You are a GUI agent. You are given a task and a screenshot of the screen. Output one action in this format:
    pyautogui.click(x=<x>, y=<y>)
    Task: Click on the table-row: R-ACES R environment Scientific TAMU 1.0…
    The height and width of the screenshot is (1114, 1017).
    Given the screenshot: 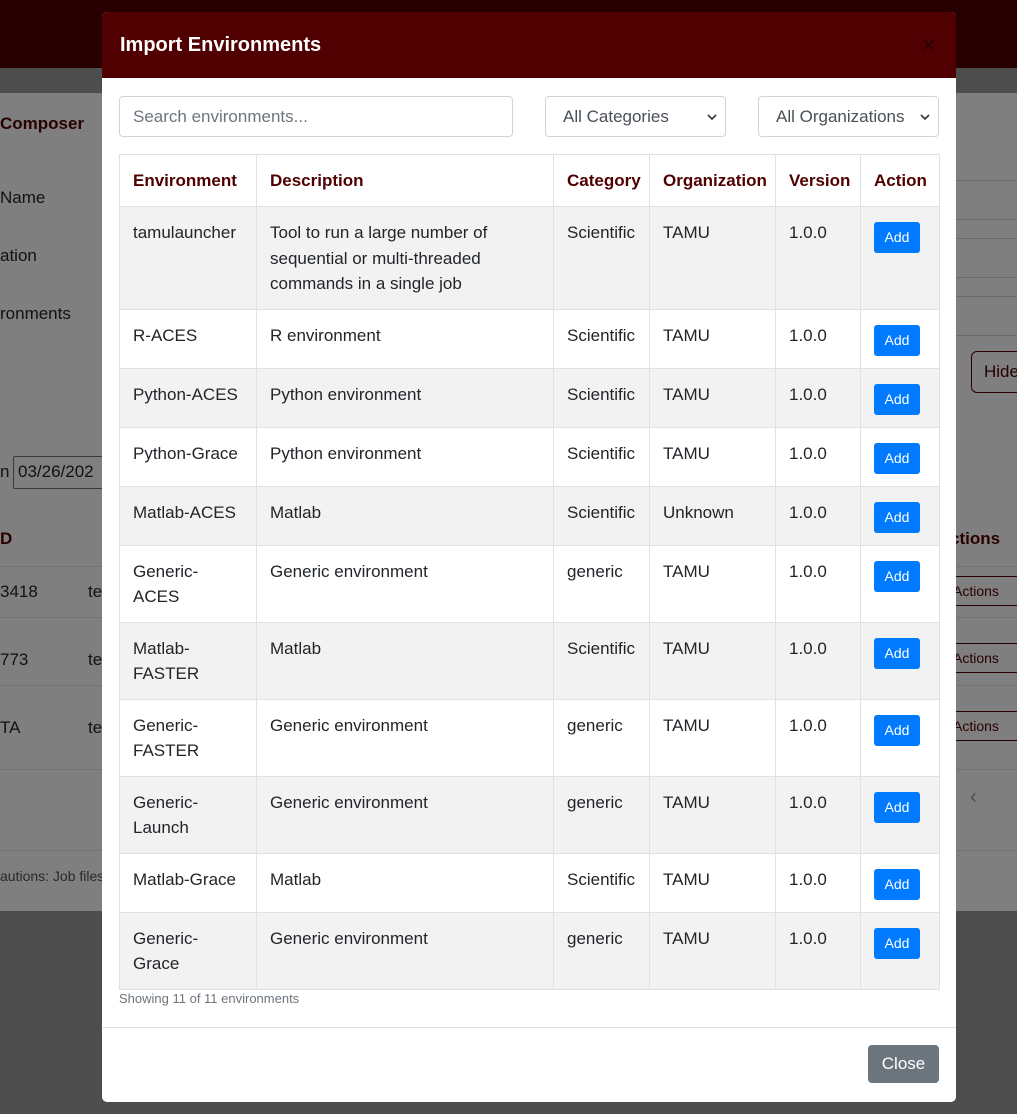 What is the action you would take?
    pyautogui.click(x=529, y=338)
    